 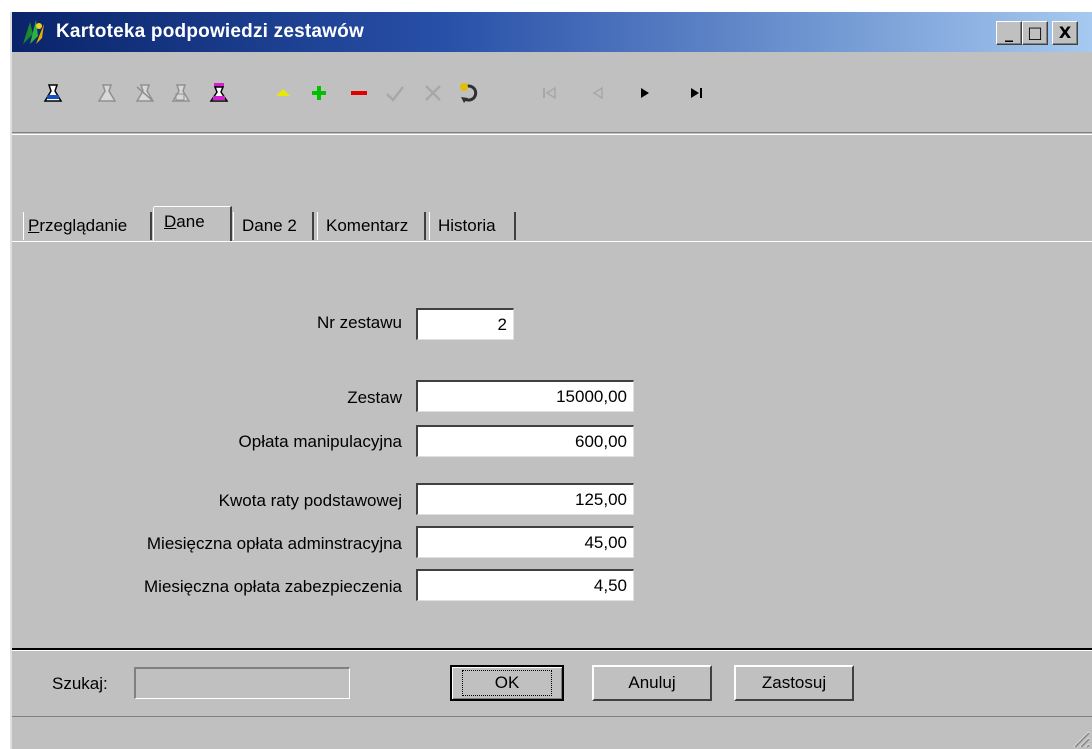 I want to click on nav-prev-icon, so click(x=597, y=93).